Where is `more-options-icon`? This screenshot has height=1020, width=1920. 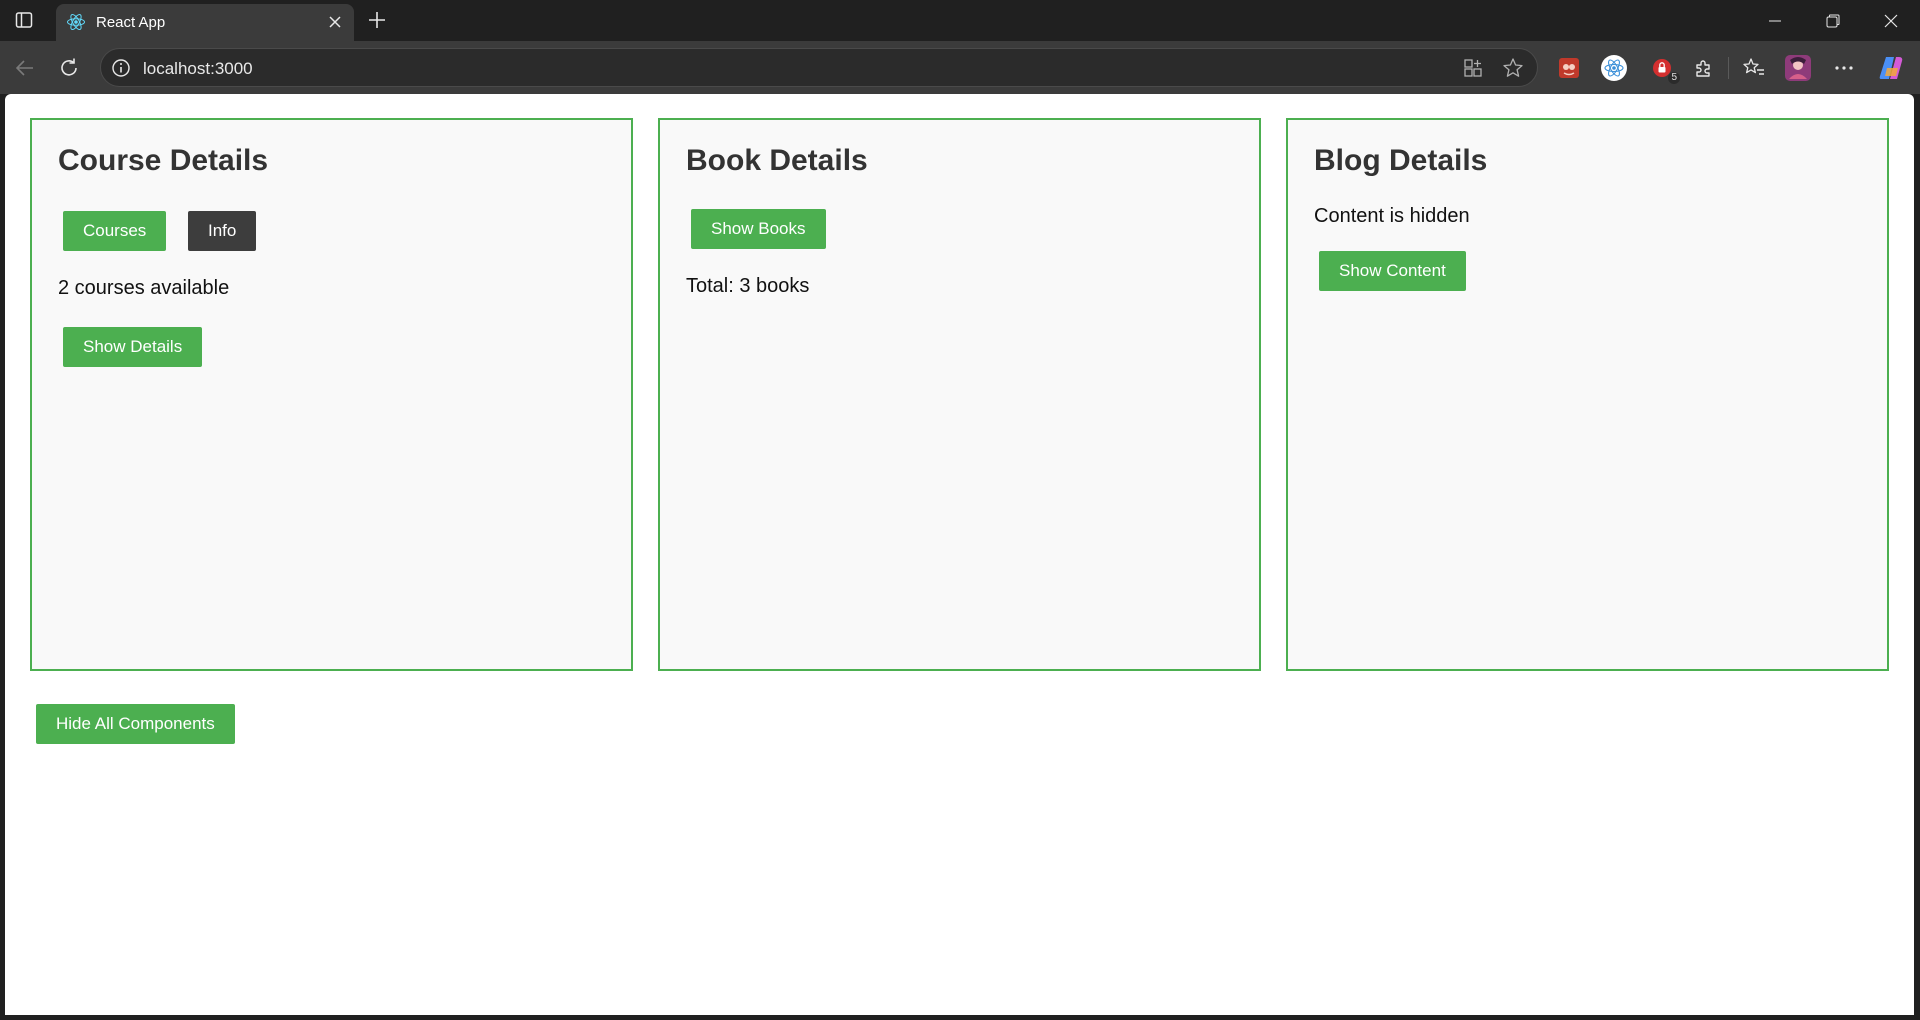 more-options-icon is located at coordinates (1844, 68).